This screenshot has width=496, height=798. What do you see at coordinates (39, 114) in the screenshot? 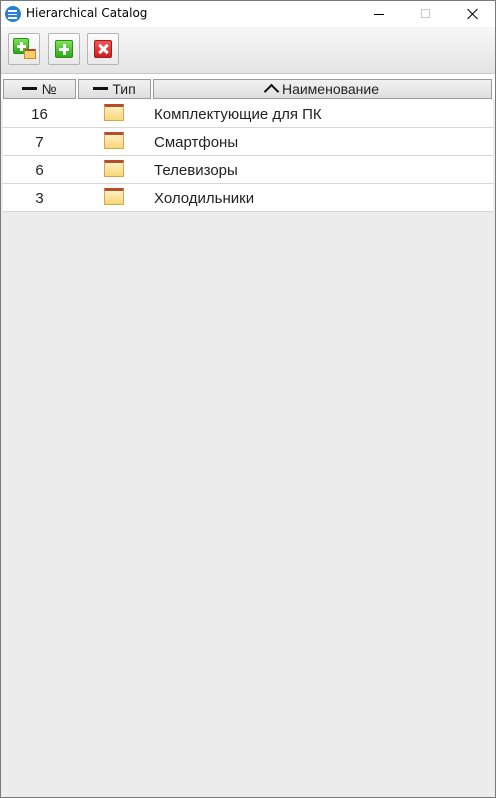
I see `row-number: 16` at bounding box center [39, 114].